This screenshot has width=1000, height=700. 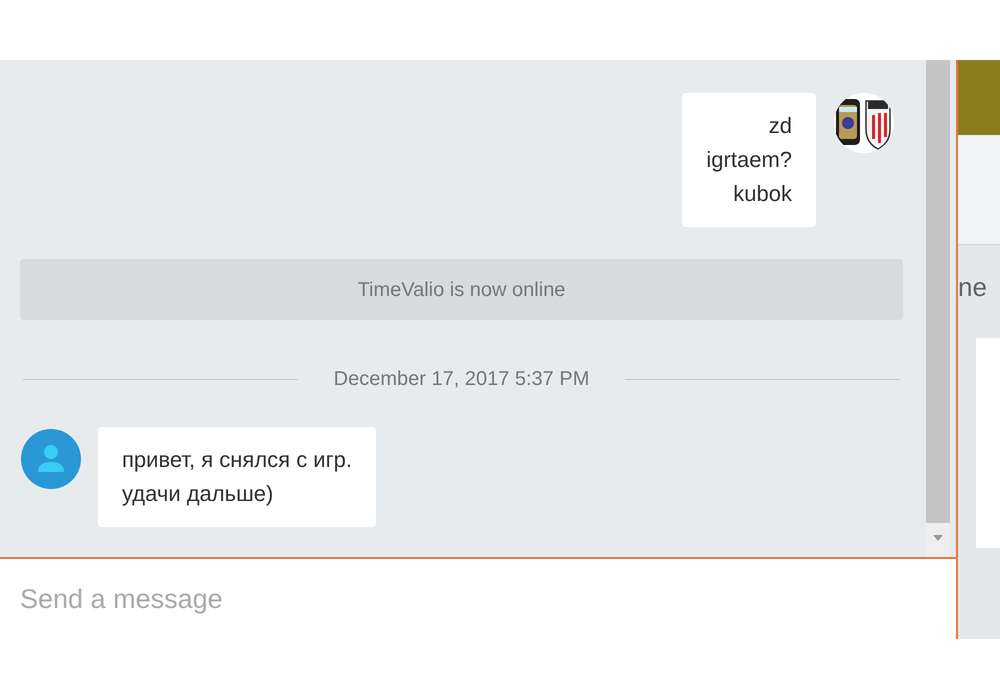 What do you see at coordinates (461, 289) in the screenshot?
I see `status-notice: TimeValio is now online` at bounding box center [461, 289].